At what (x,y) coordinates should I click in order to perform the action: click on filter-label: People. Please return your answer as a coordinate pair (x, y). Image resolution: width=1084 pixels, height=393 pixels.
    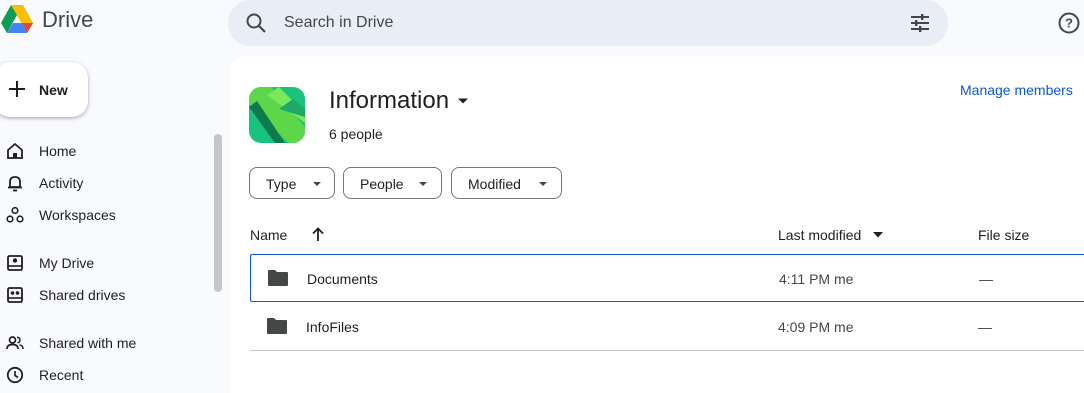
    Looking at the image, I should click on (382, 184).